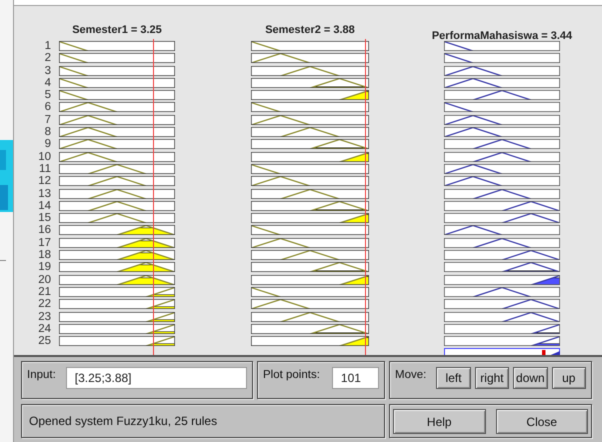 The width and height of the screenshot is (602, 442). What do you see at coordinates (355, 378) in the screenshot?
I see `plot-points-field: 101` at bounding box center [355, 378].